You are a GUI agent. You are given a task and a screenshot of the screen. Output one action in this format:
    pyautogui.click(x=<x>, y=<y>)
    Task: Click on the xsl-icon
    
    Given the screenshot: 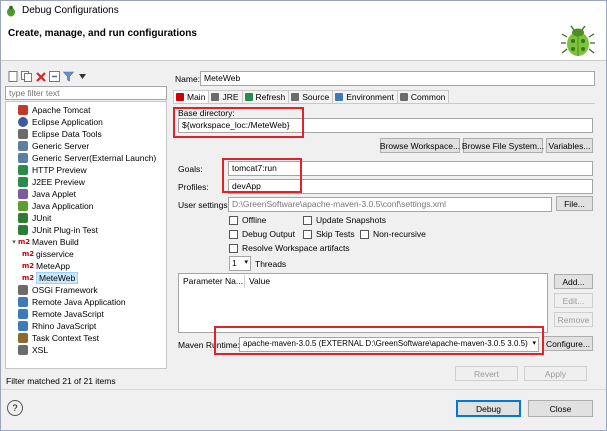 What is the action you would take?
    pyautogui.click(x=23, y=350)
    